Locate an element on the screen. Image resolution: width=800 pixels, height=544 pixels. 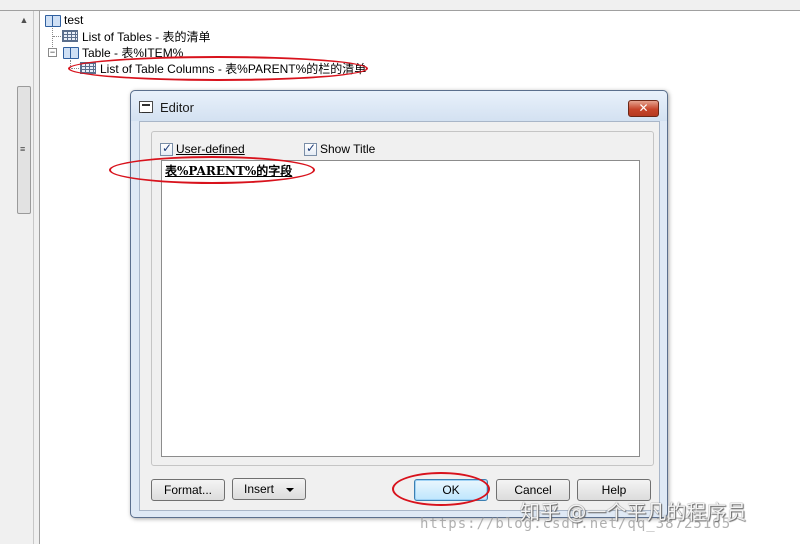
dropdown-arrow-icon is located at coordinates (290, 489).